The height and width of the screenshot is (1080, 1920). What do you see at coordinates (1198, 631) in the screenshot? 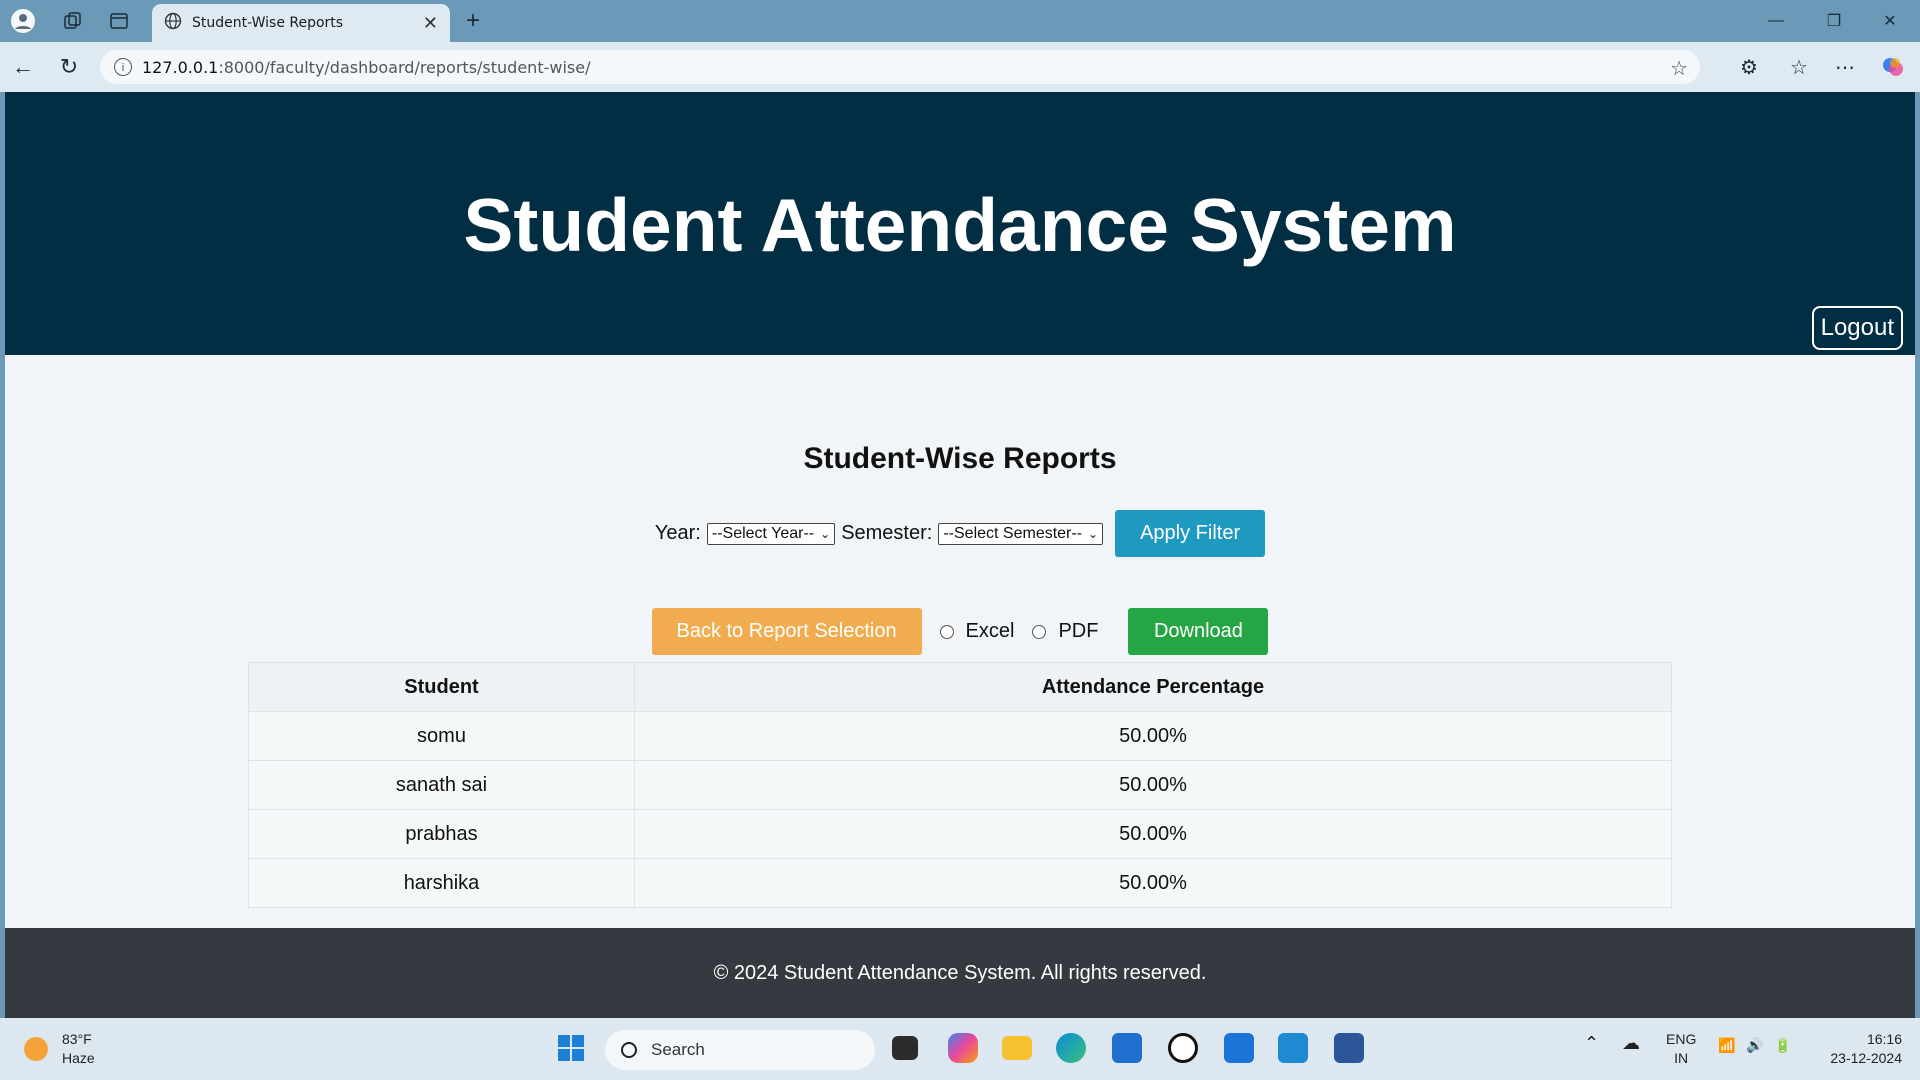
I see `download-button: Download` at bounding box center [1198, 631].